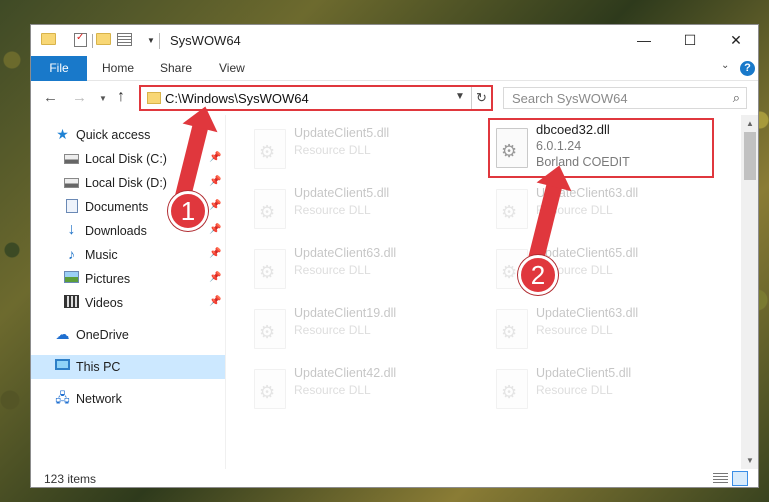 The width and height of the screenshot is (769, 502). Describe the element at coordinates (345, 313) in the screenshot. I see `file-name: UpdateClient19.dll` at that location.